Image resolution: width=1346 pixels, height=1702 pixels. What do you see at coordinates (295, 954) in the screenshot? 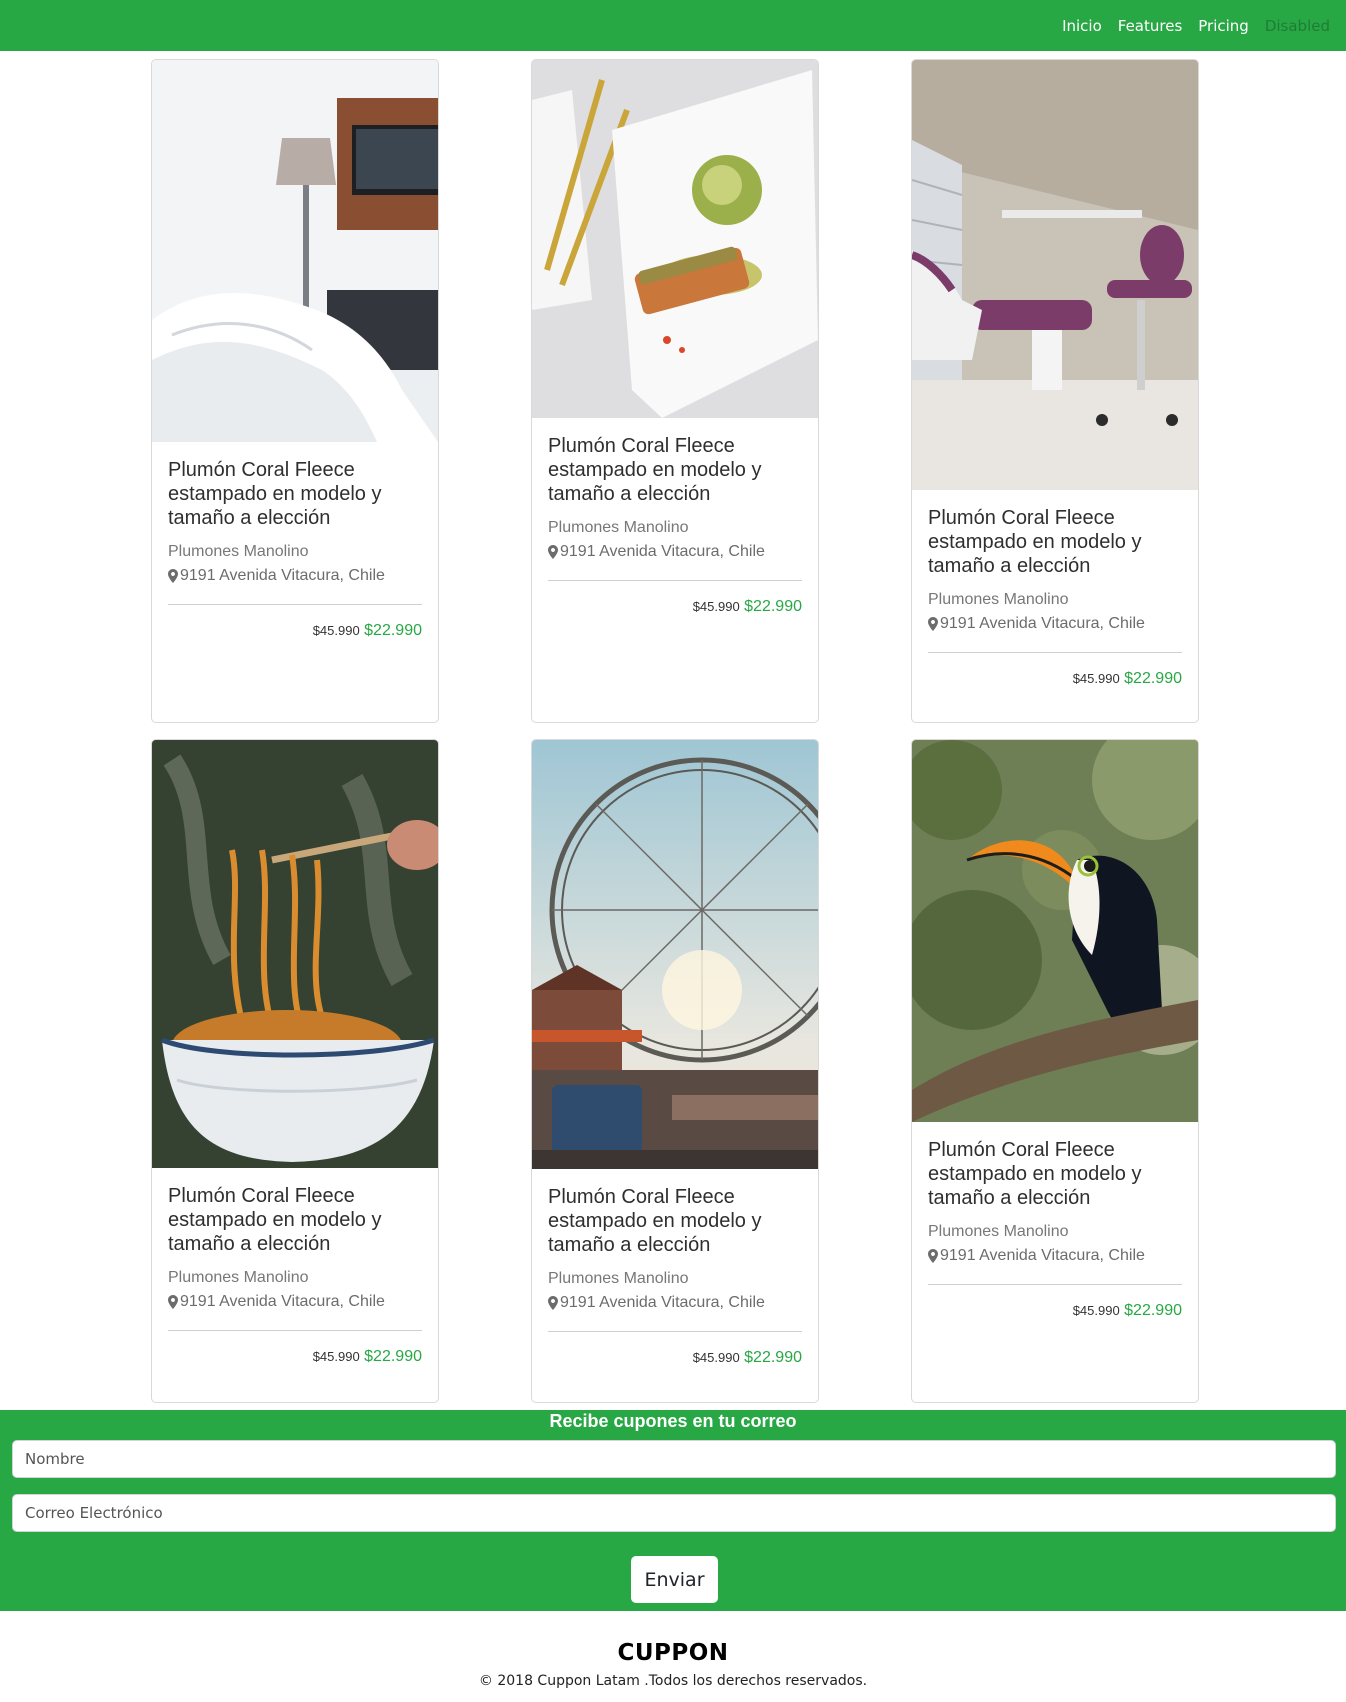
I see `deal-image-noodle-bowl` at bounding box center [295, 954].